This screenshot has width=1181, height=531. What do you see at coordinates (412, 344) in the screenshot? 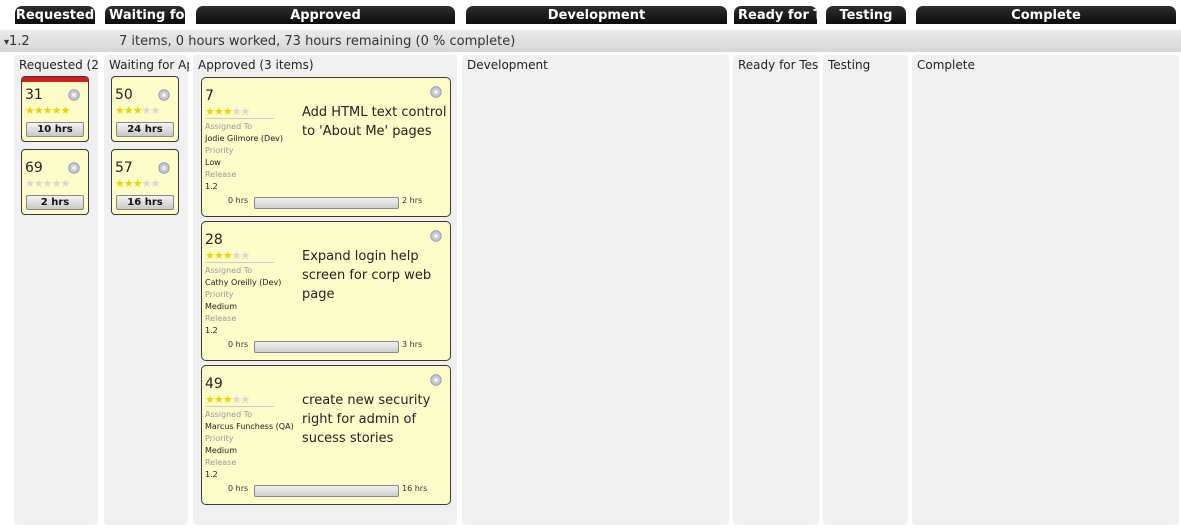
I see `hours-remaining: 3 hrs` at bounding box center [412, 344].